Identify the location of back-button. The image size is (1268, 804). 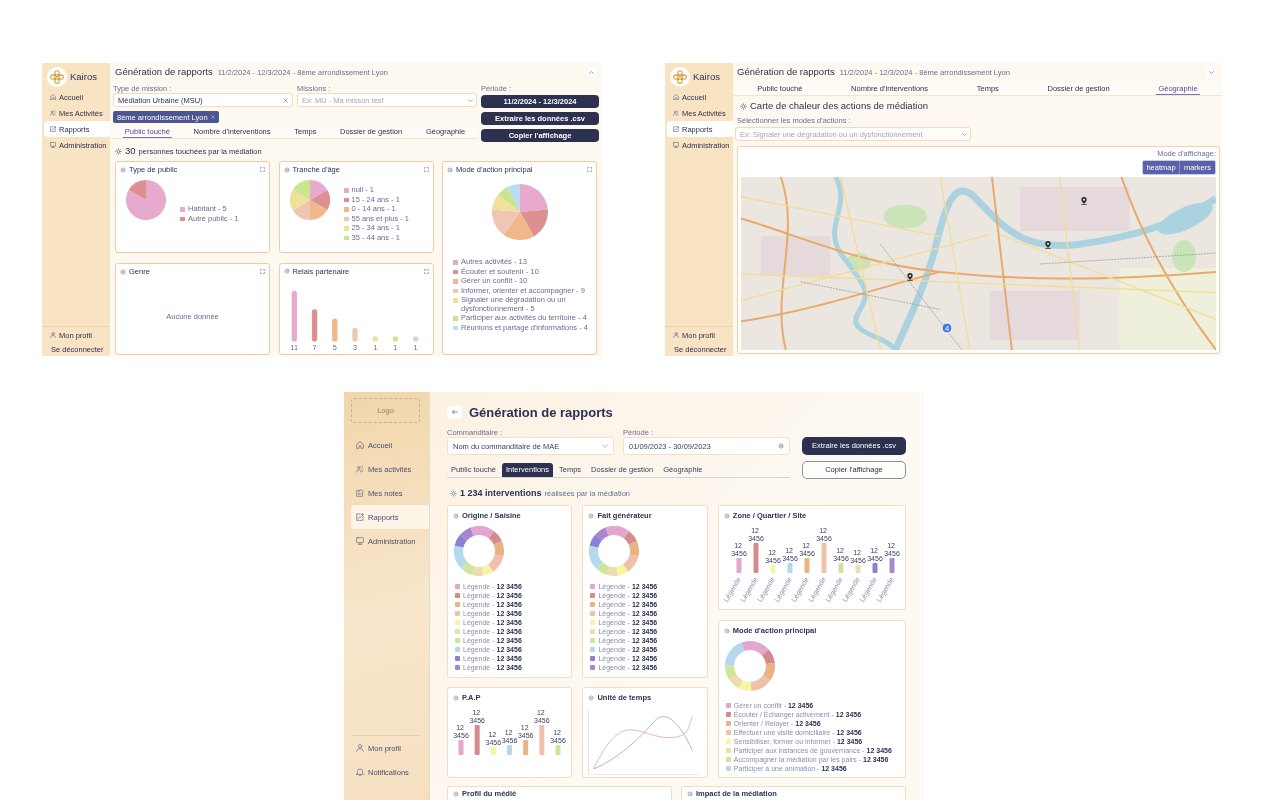
(454, 412).